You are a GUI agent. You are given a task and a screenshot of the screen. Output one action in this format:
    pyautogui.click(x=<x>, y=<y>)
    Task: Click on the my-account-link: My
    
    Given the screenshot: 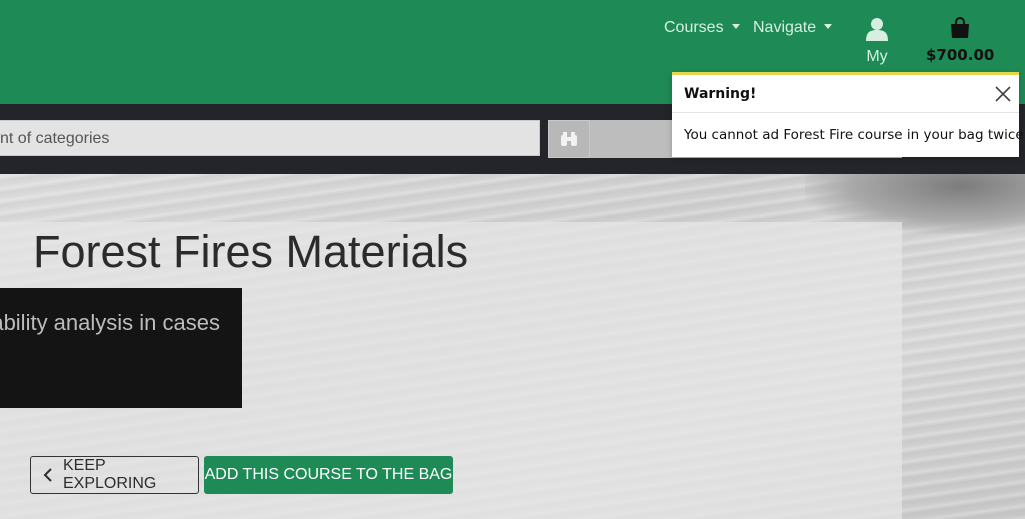 What is the action you would take?
    pyautogui.click(x=877, y=41)
    